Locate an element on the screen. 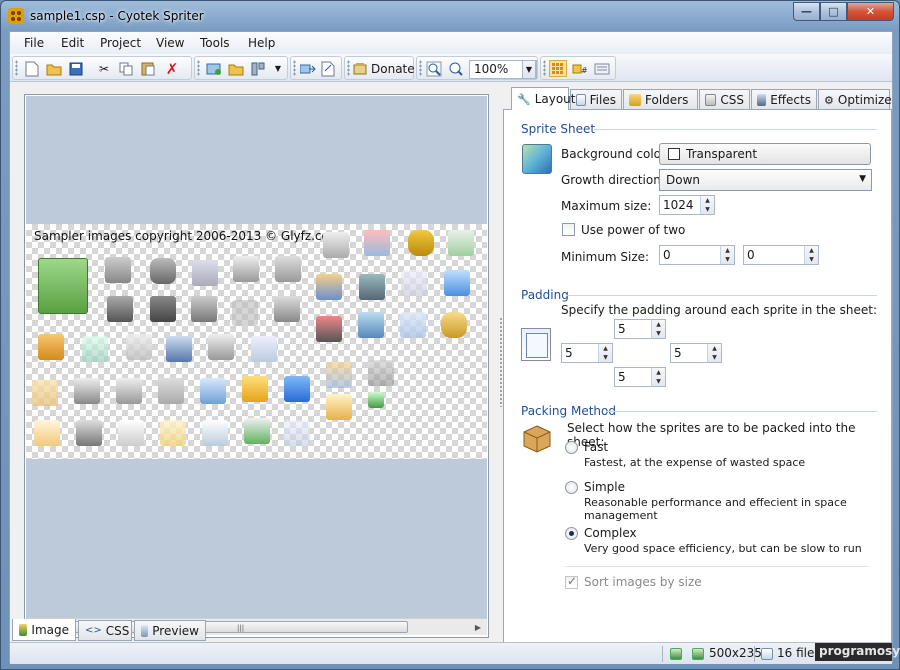  export-toolbar is located at coordinates (316, 68).